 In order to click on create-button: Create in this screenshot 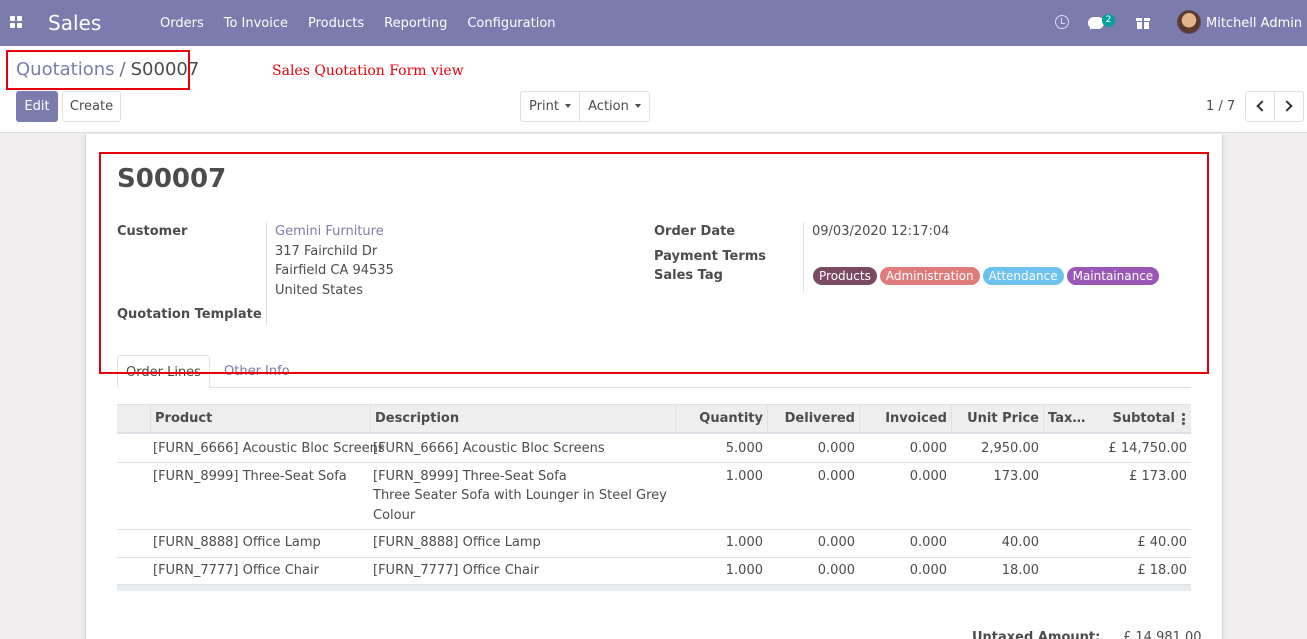, I will do `click(91, 106)`.